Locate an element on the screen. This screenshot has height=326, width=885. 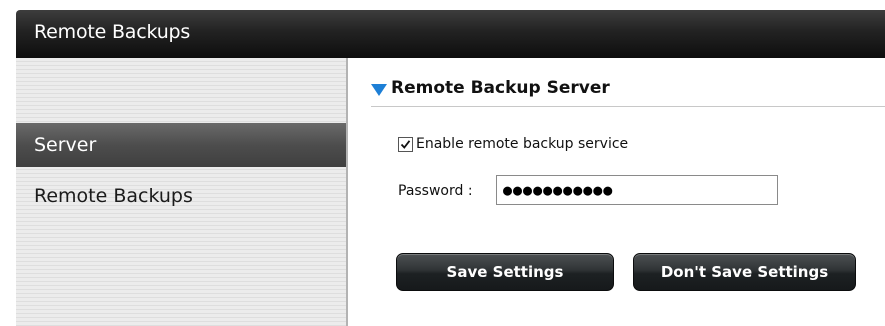
enable-remote-backup-checkbox is located at coordinates (405, 144).